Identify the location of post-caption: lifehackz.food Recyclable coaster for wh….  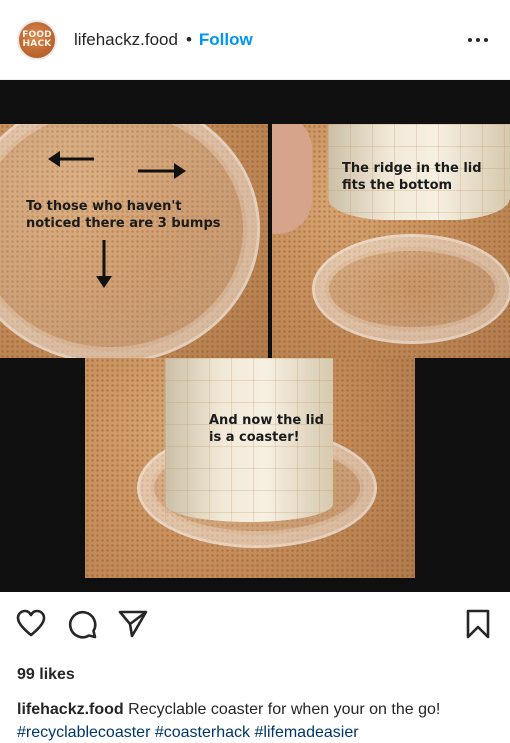
(257, 720).